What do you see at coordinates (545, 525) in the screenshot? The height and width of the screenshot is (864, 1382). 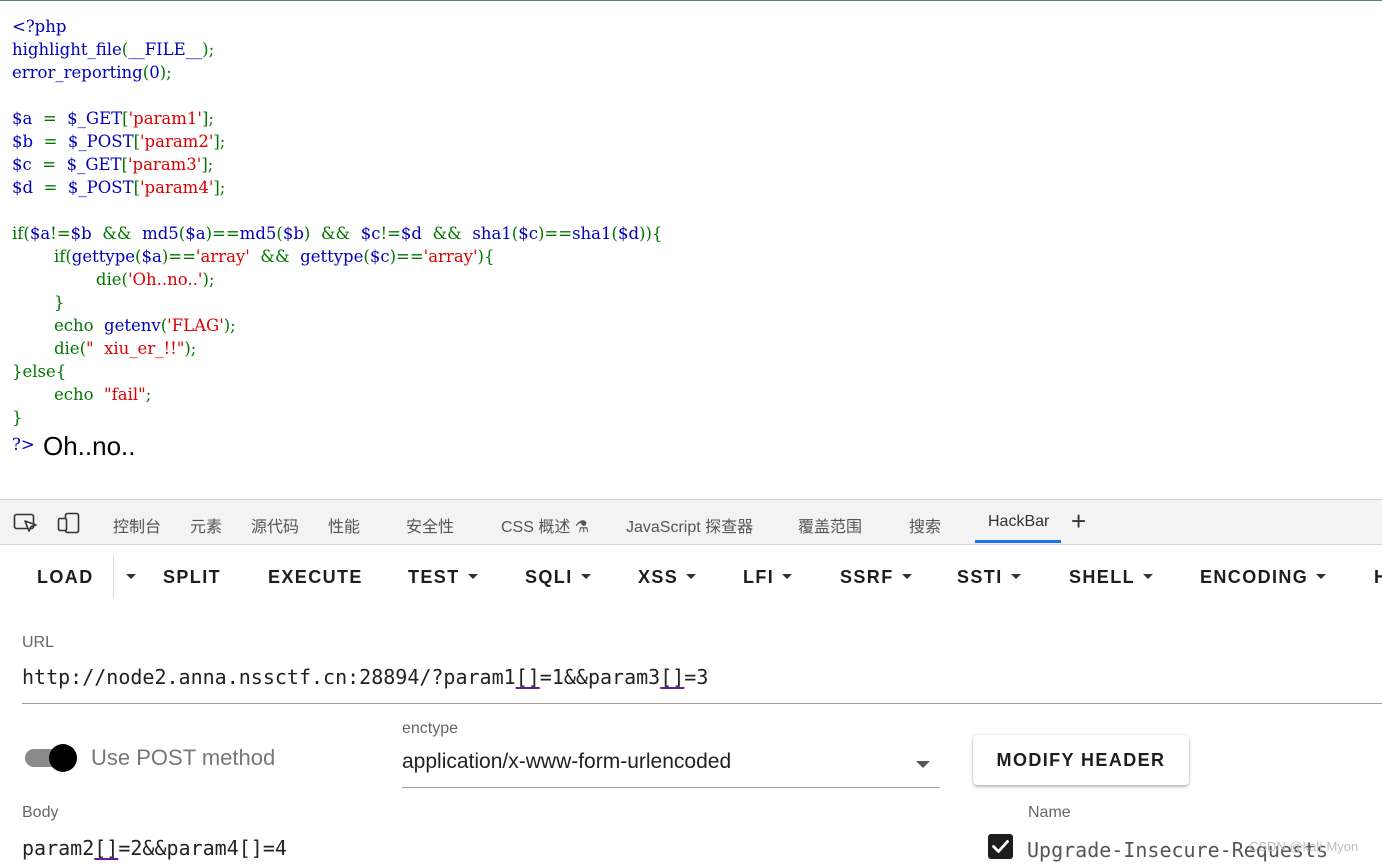 I see `tab-css-overview: CSS 概述 ⚗` at bounding box center [545, 525].